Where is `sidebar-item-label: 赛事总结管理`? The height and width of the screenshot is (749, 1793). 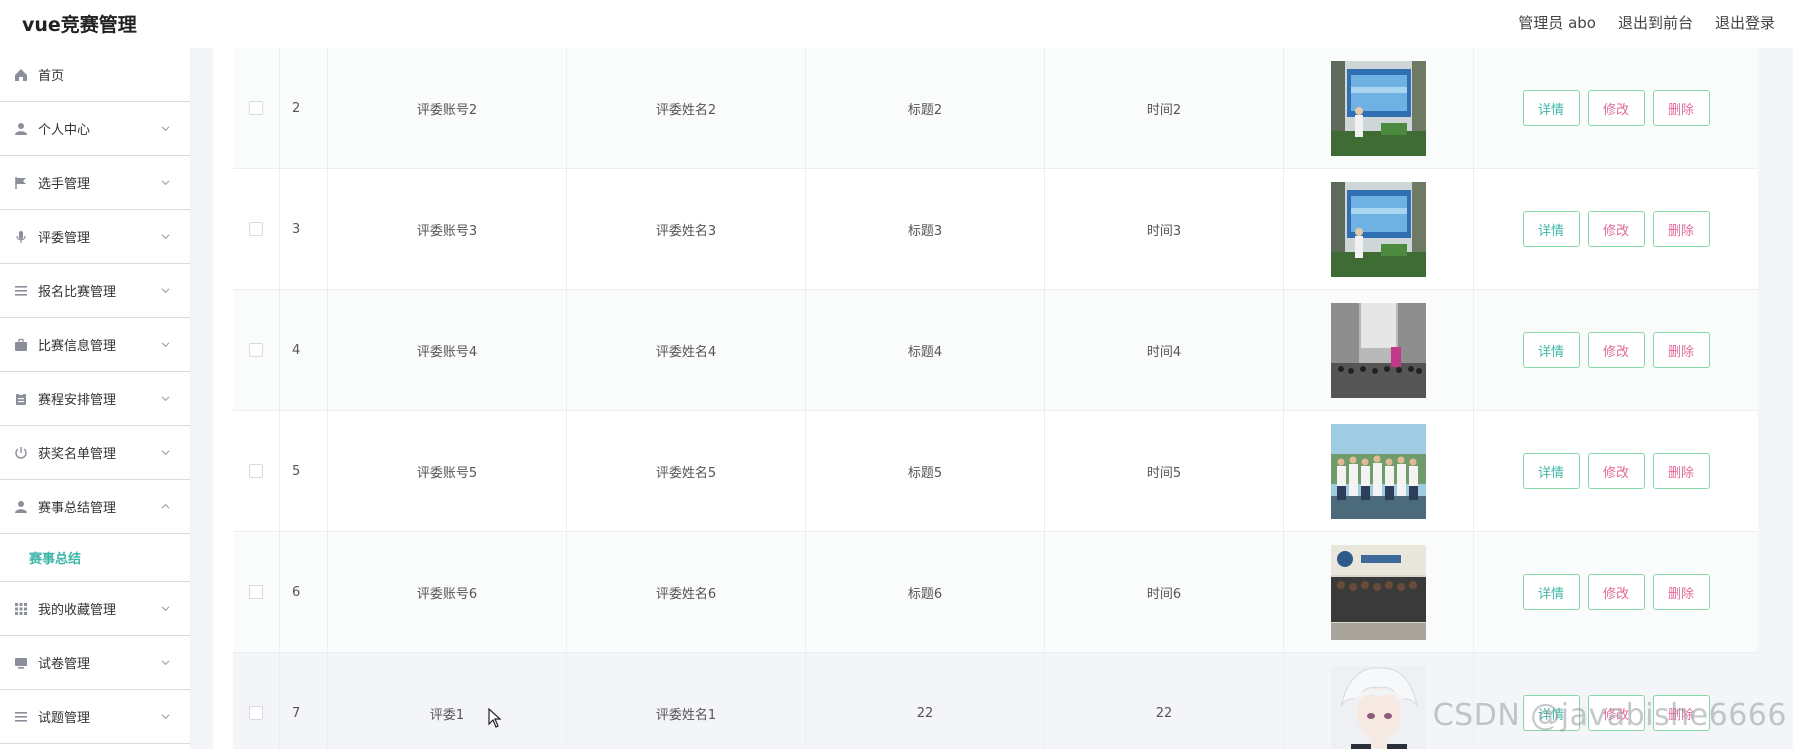 sidebar-item-label: 赛事总结管理 is located at coordinates (77, 508).